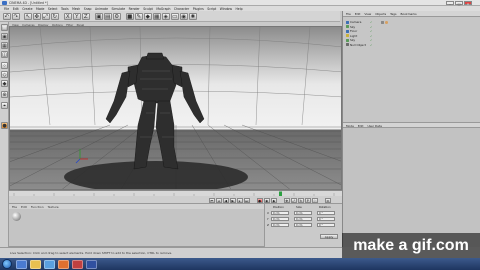 This screenshot has height=270, width=480. I want to click on size-z-field: 0 cm, so click(303, 225).